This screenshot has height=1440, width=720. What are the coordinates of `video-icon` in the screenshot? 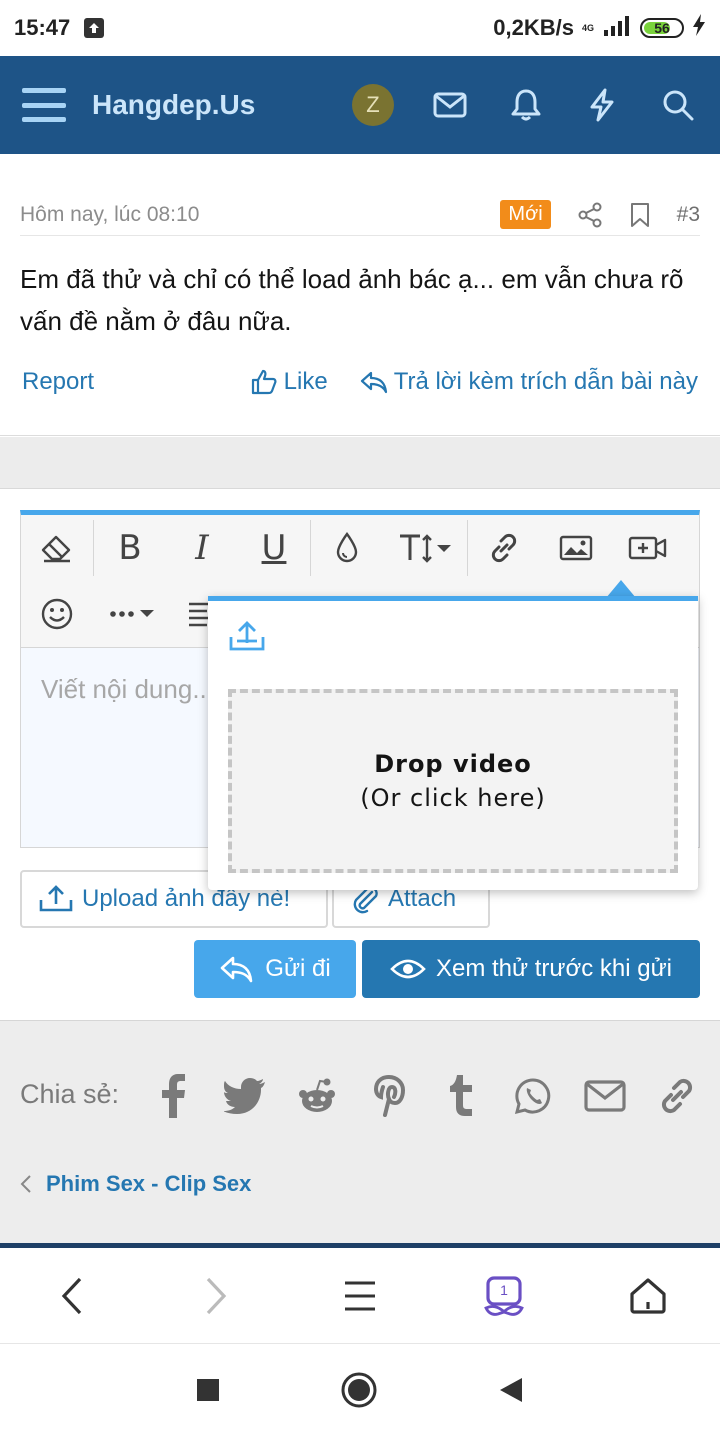 It's located at (648, 548).